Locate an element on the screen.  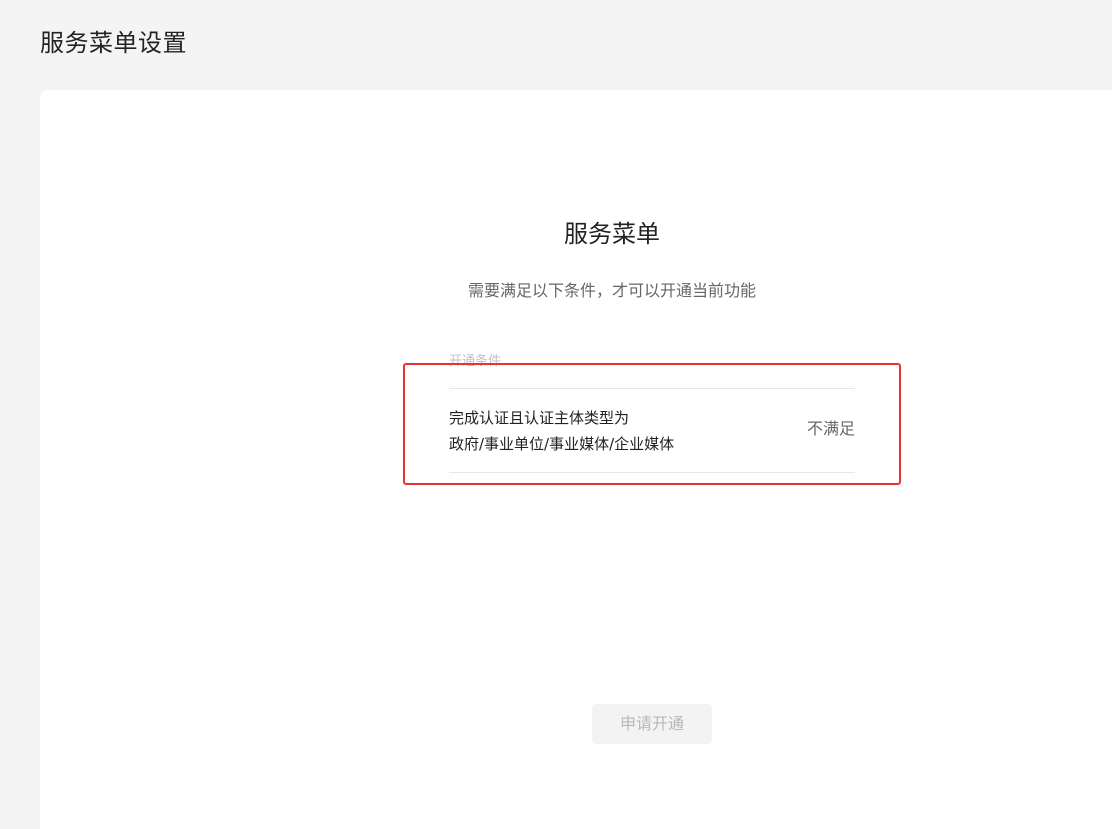
highlight-annotation-box is located at coordinates (652, 424).